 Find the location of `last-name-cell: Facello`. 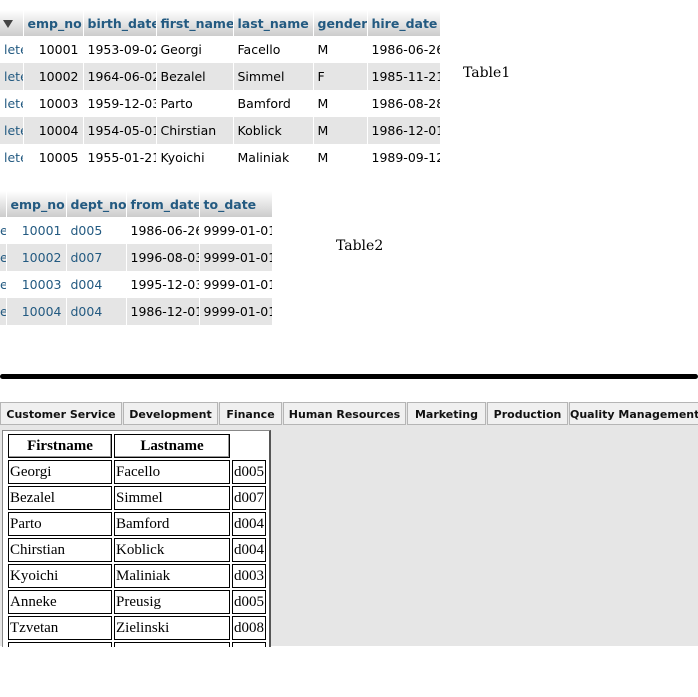

last-name-cell: Facello is located at coordinates (273, 49).